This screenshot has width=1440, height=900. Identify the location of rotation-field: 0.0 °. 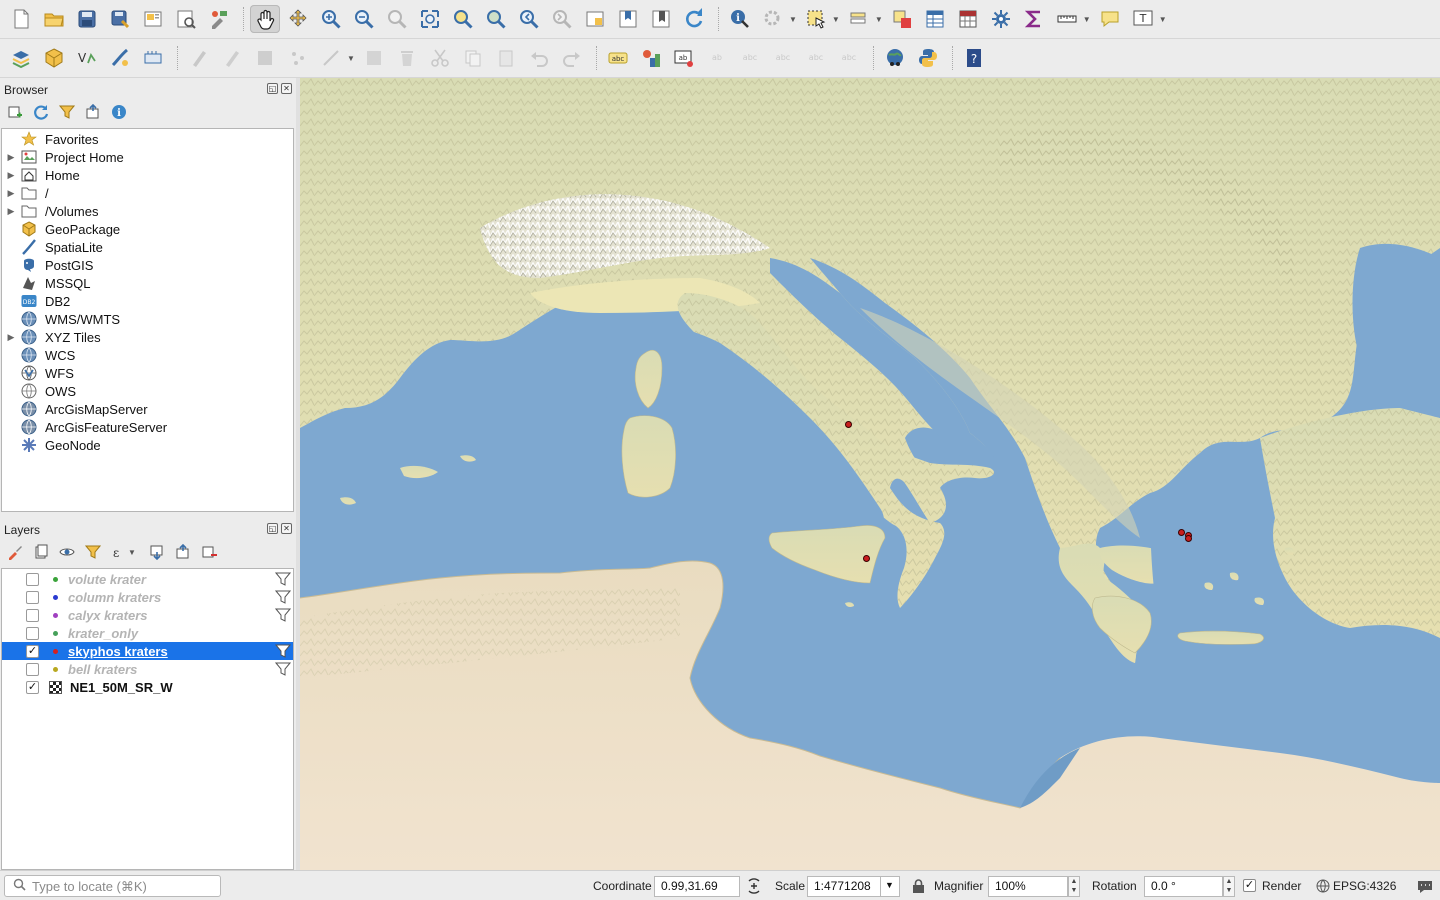
(1183, 886).